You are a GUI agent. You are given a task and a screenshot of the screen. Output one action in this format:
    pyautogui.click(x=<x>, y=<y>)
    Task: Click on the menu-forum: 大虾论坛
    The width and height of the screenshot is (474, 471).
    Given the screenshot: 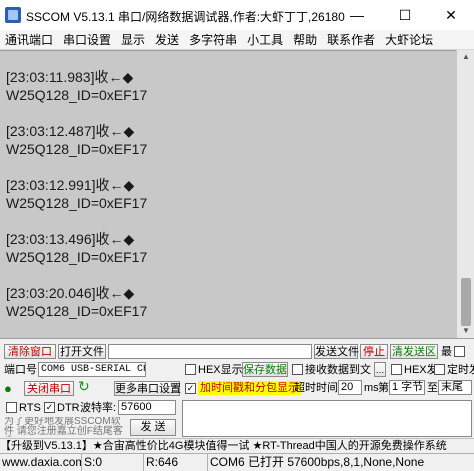 What is the action you would take?
    pyautogui.click(x=409, y=39)
    